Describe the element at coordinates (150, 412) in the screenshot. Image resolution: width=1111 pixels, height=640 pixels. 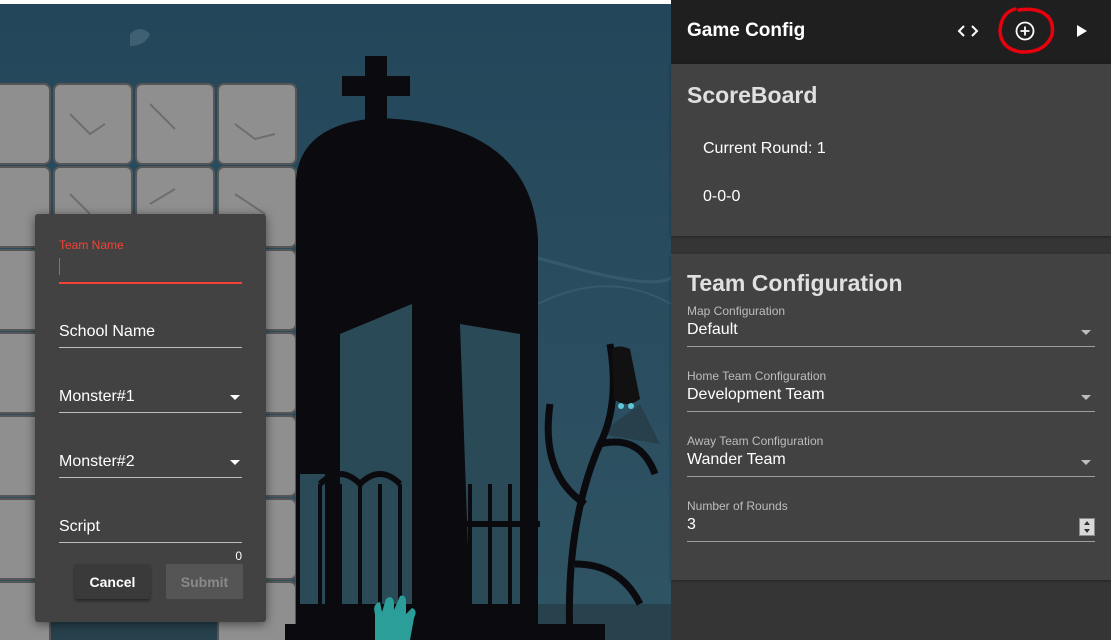
I see `monster1-underline` at that location.